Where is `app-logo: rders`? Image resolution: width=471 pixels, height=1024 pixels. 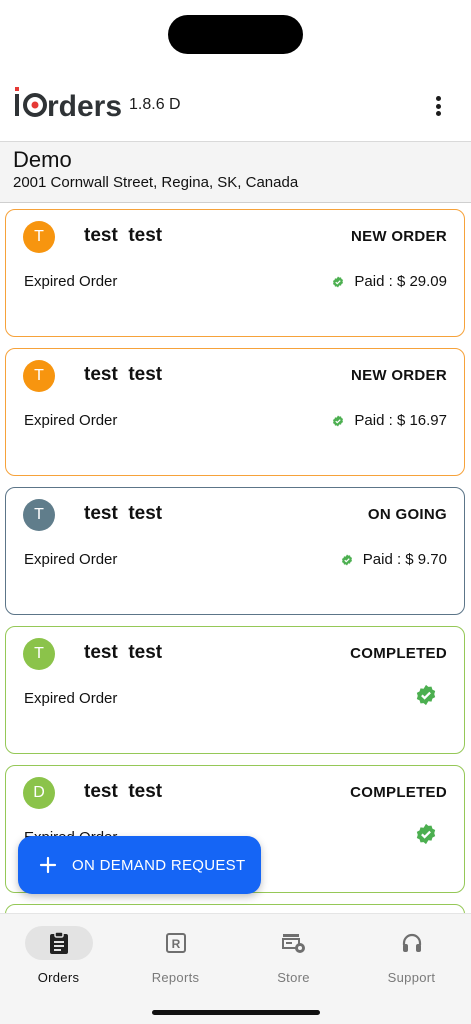 app-logo: rders is located at coordinates (70, 103).